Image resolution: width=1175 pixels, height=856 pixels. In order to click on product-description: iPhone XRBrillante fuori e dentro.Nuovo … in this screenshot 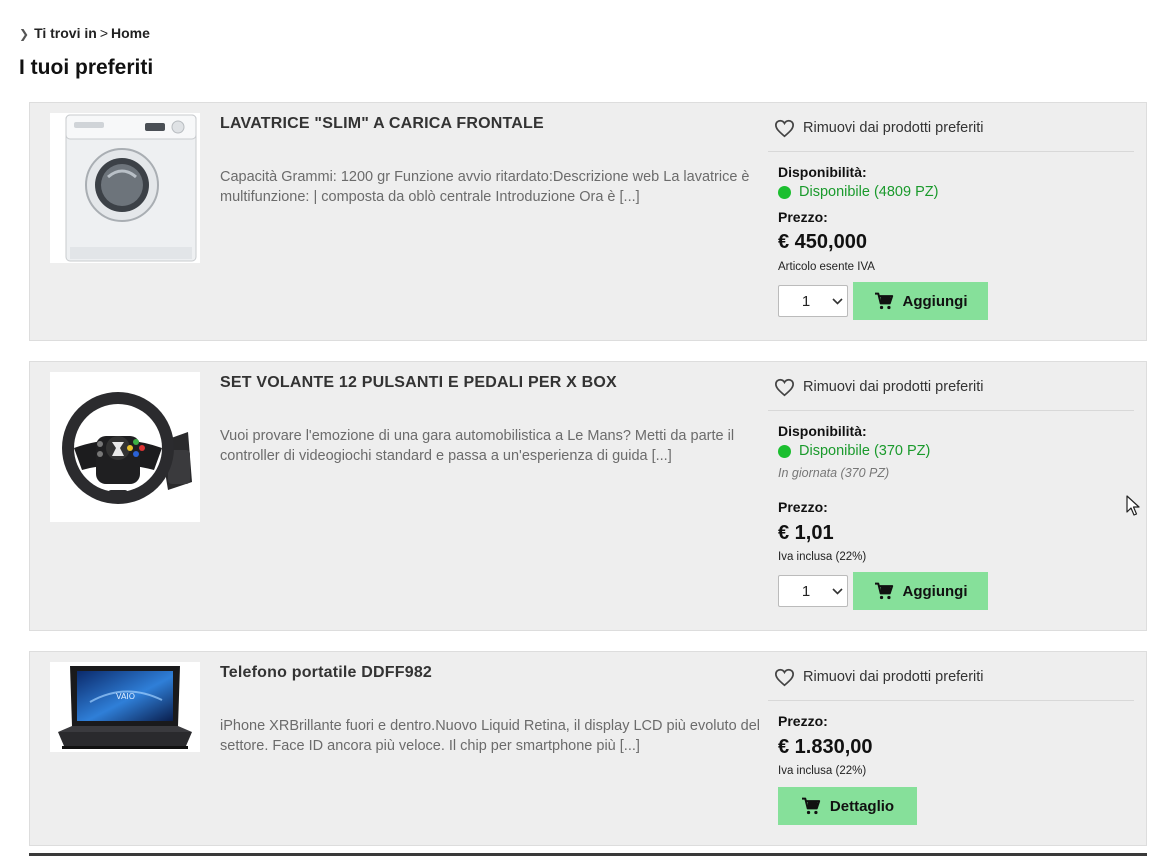, I will do `click(490, 736)`.